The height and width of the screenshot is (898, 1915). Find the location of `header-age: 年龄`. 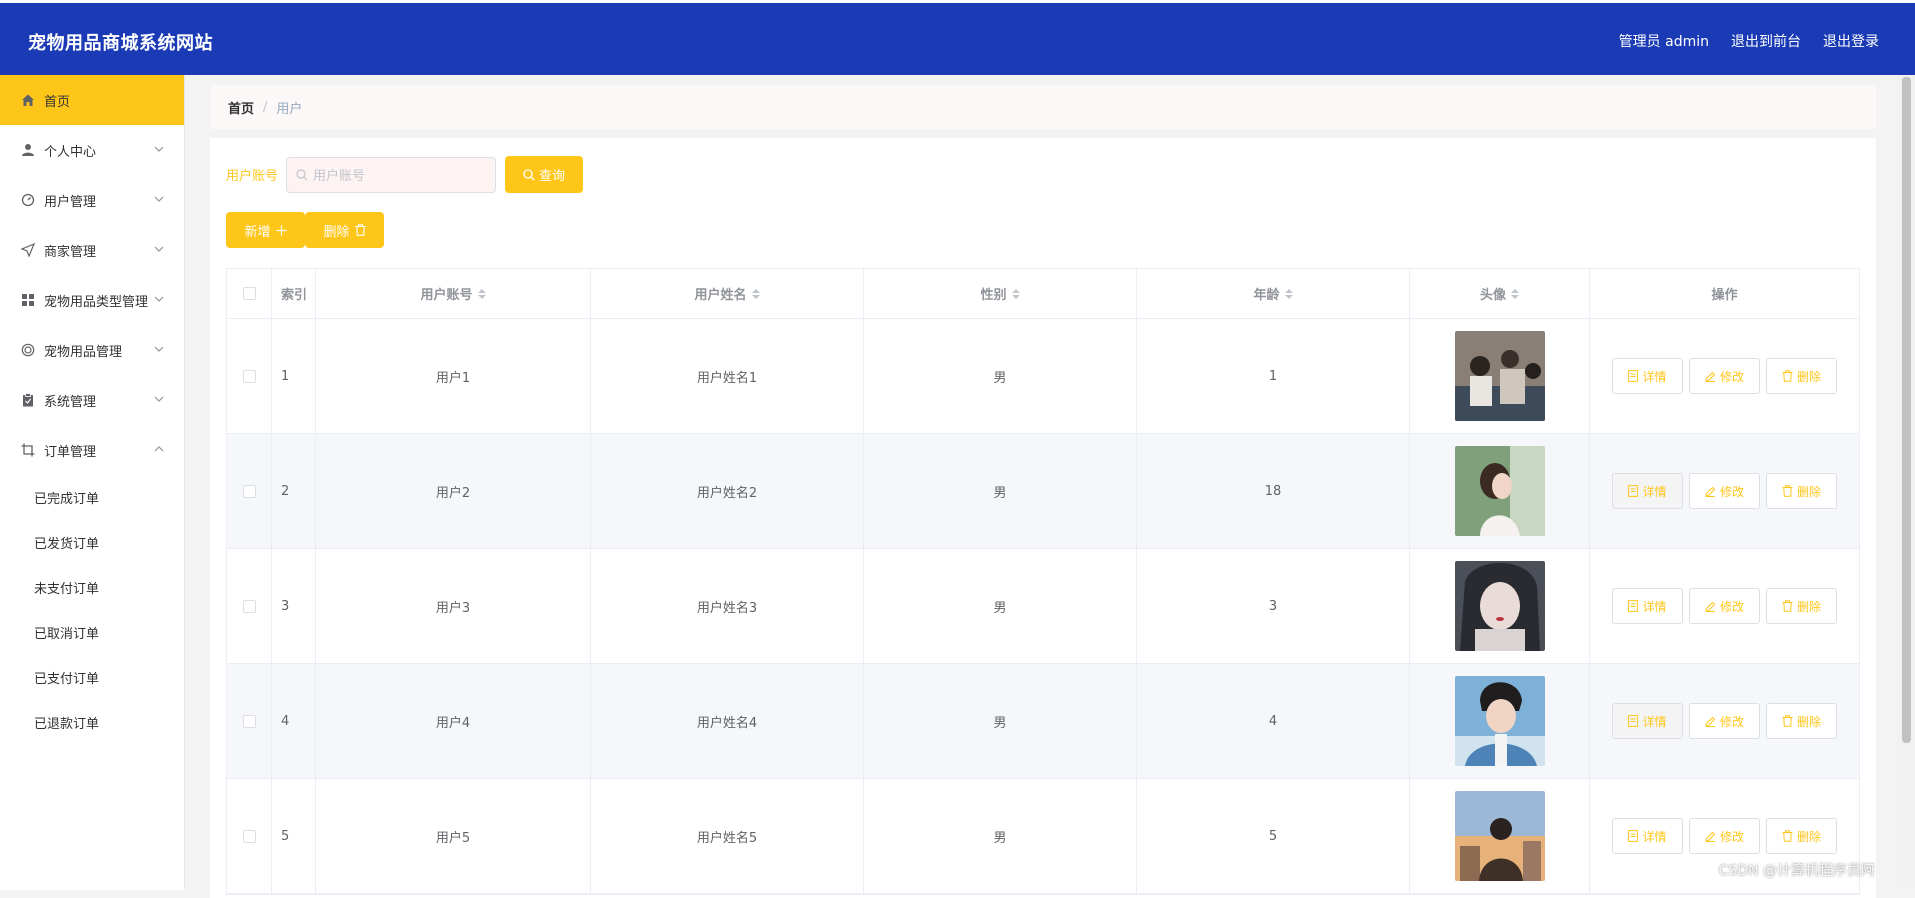

header-age: 年龄 is located at coordinates (1273, 293).